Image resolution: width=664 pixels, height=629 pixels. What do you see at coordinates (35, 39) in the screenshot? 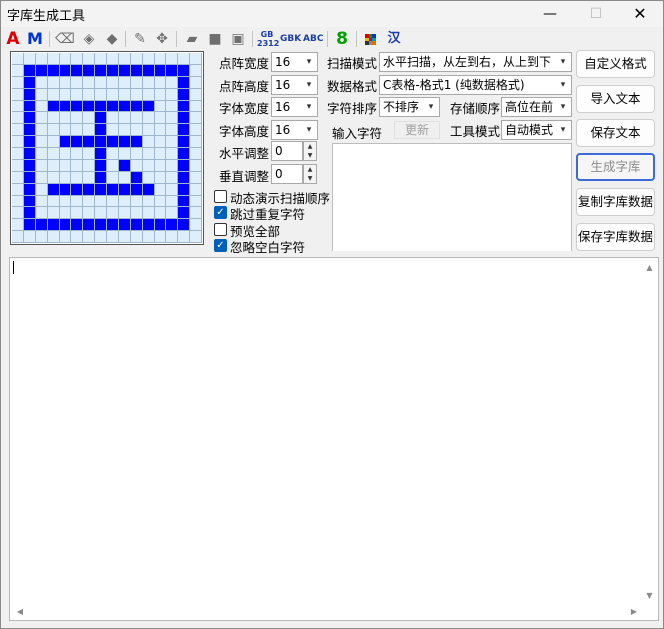
I see `bold-blue-m-icon: M` at bounding box center [35, 39].